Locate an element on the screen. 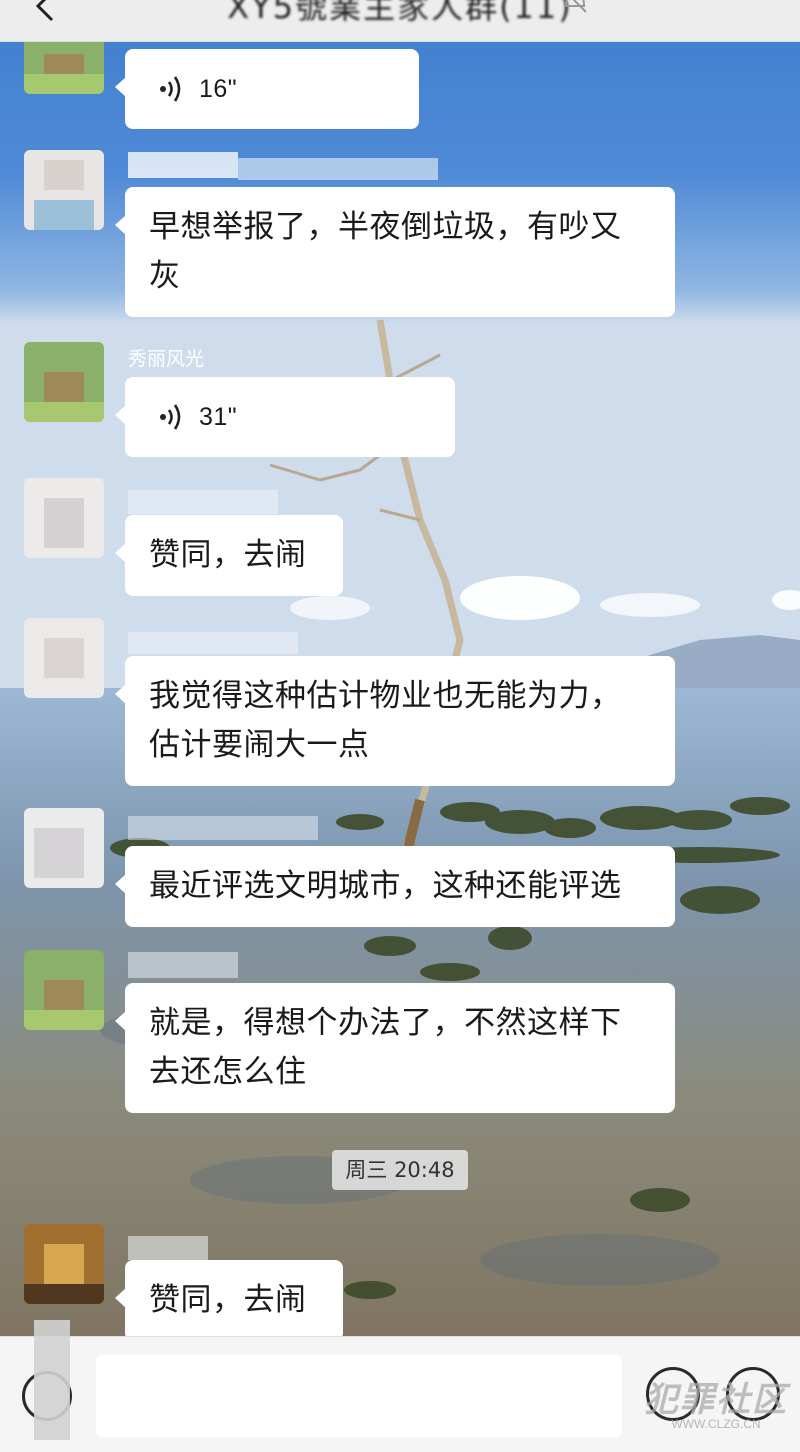 The width and height of the screenshot is (800, 1452). text-message: 早想举报了，半夜倒垃圾，有吵又 灰 is located at coordinates (395, 252).